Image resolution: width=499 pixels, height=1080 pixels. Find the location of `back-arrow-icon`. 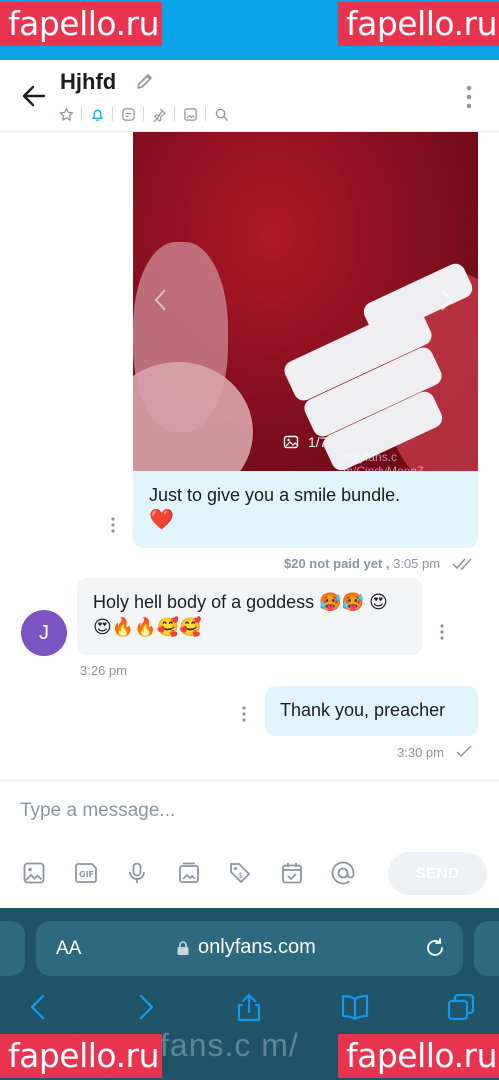

back-arrow-icon is located at coordinates (34, 96).